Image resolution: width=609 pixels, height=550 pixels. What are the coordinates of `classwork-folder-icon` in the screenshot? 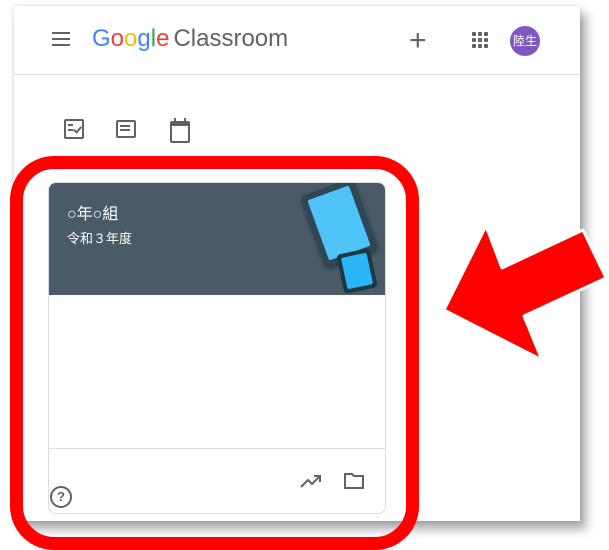 It's located at (126, 129).